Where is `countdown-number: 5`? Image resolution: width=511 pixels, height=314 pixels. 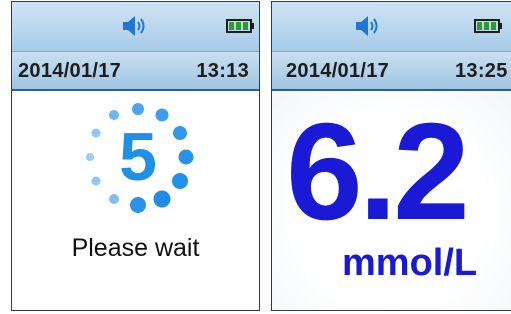 countdown-number: 5 is located at coordinates (138, 157).